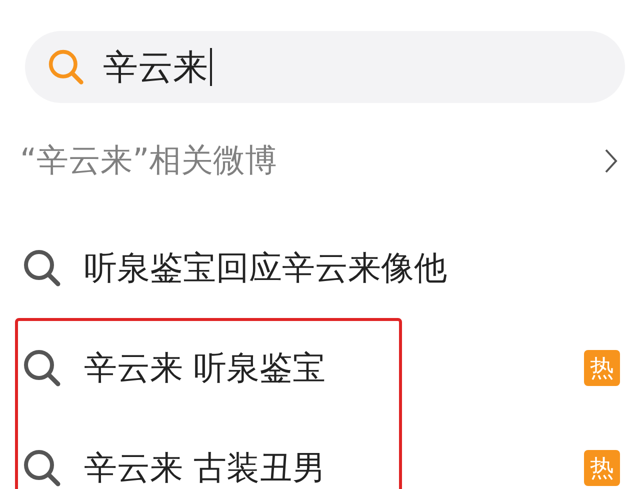 Image resolution: width=640 pixels, height=489 pixels. Describe the element at coordinates (320, 453) in the screenshot. I see `suggestion-item: 辛云来 古装丑男 热` at that location.